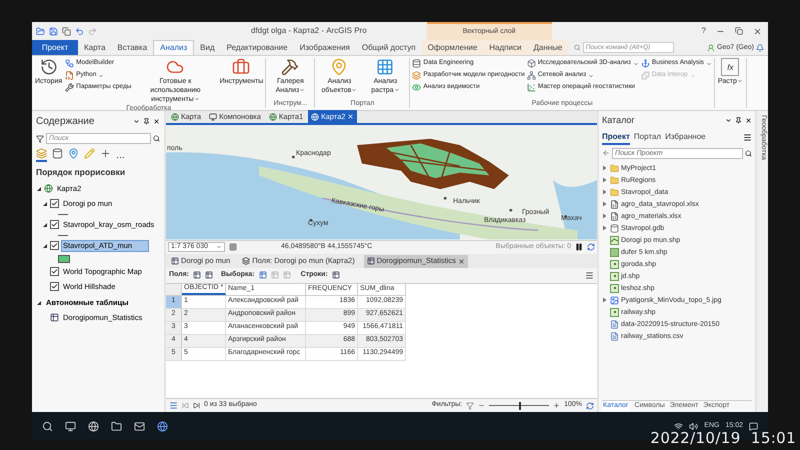  I want to click on user-icon, so click(711, 48).